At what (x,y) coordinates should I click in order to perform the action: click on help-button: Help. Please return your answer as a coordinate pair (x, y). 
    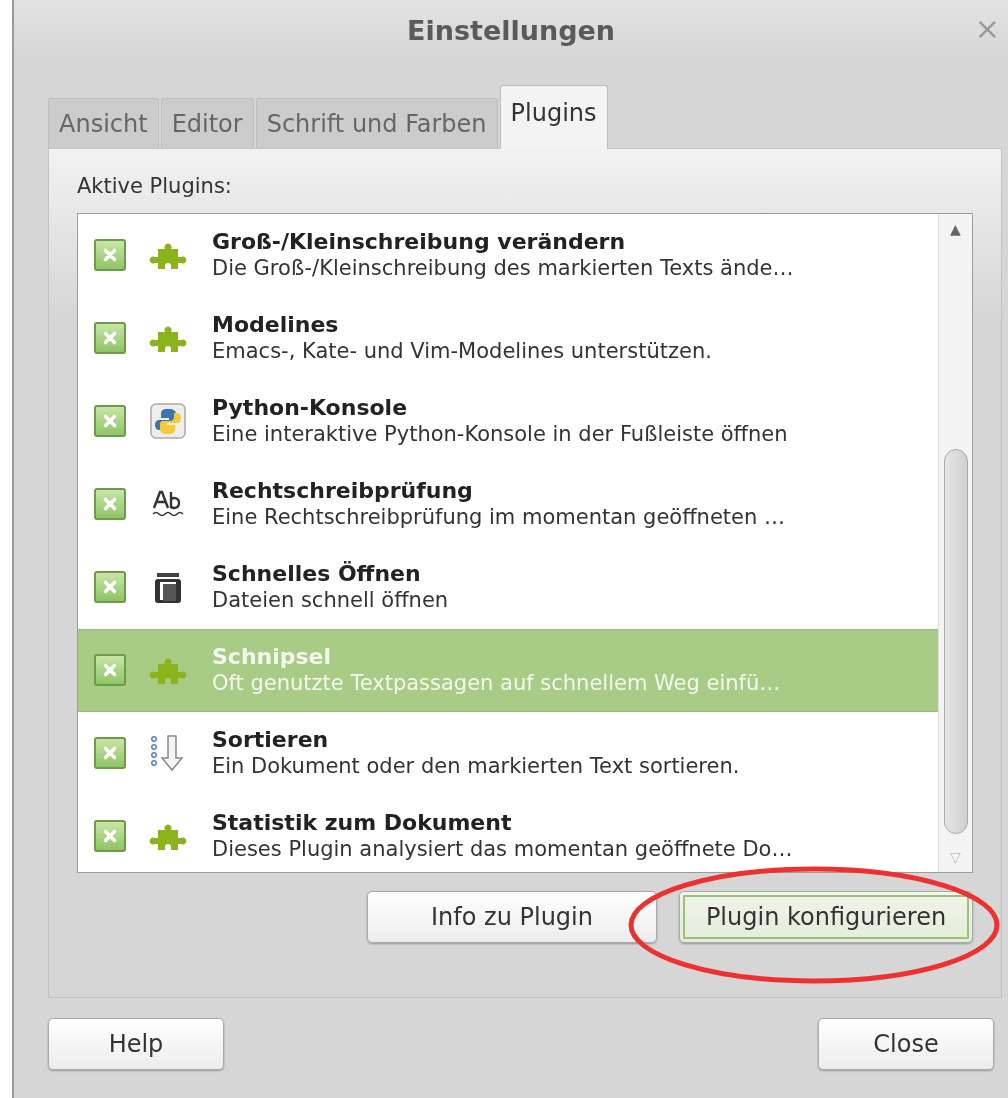
    Looking at the image, I should click on (136, 1044).